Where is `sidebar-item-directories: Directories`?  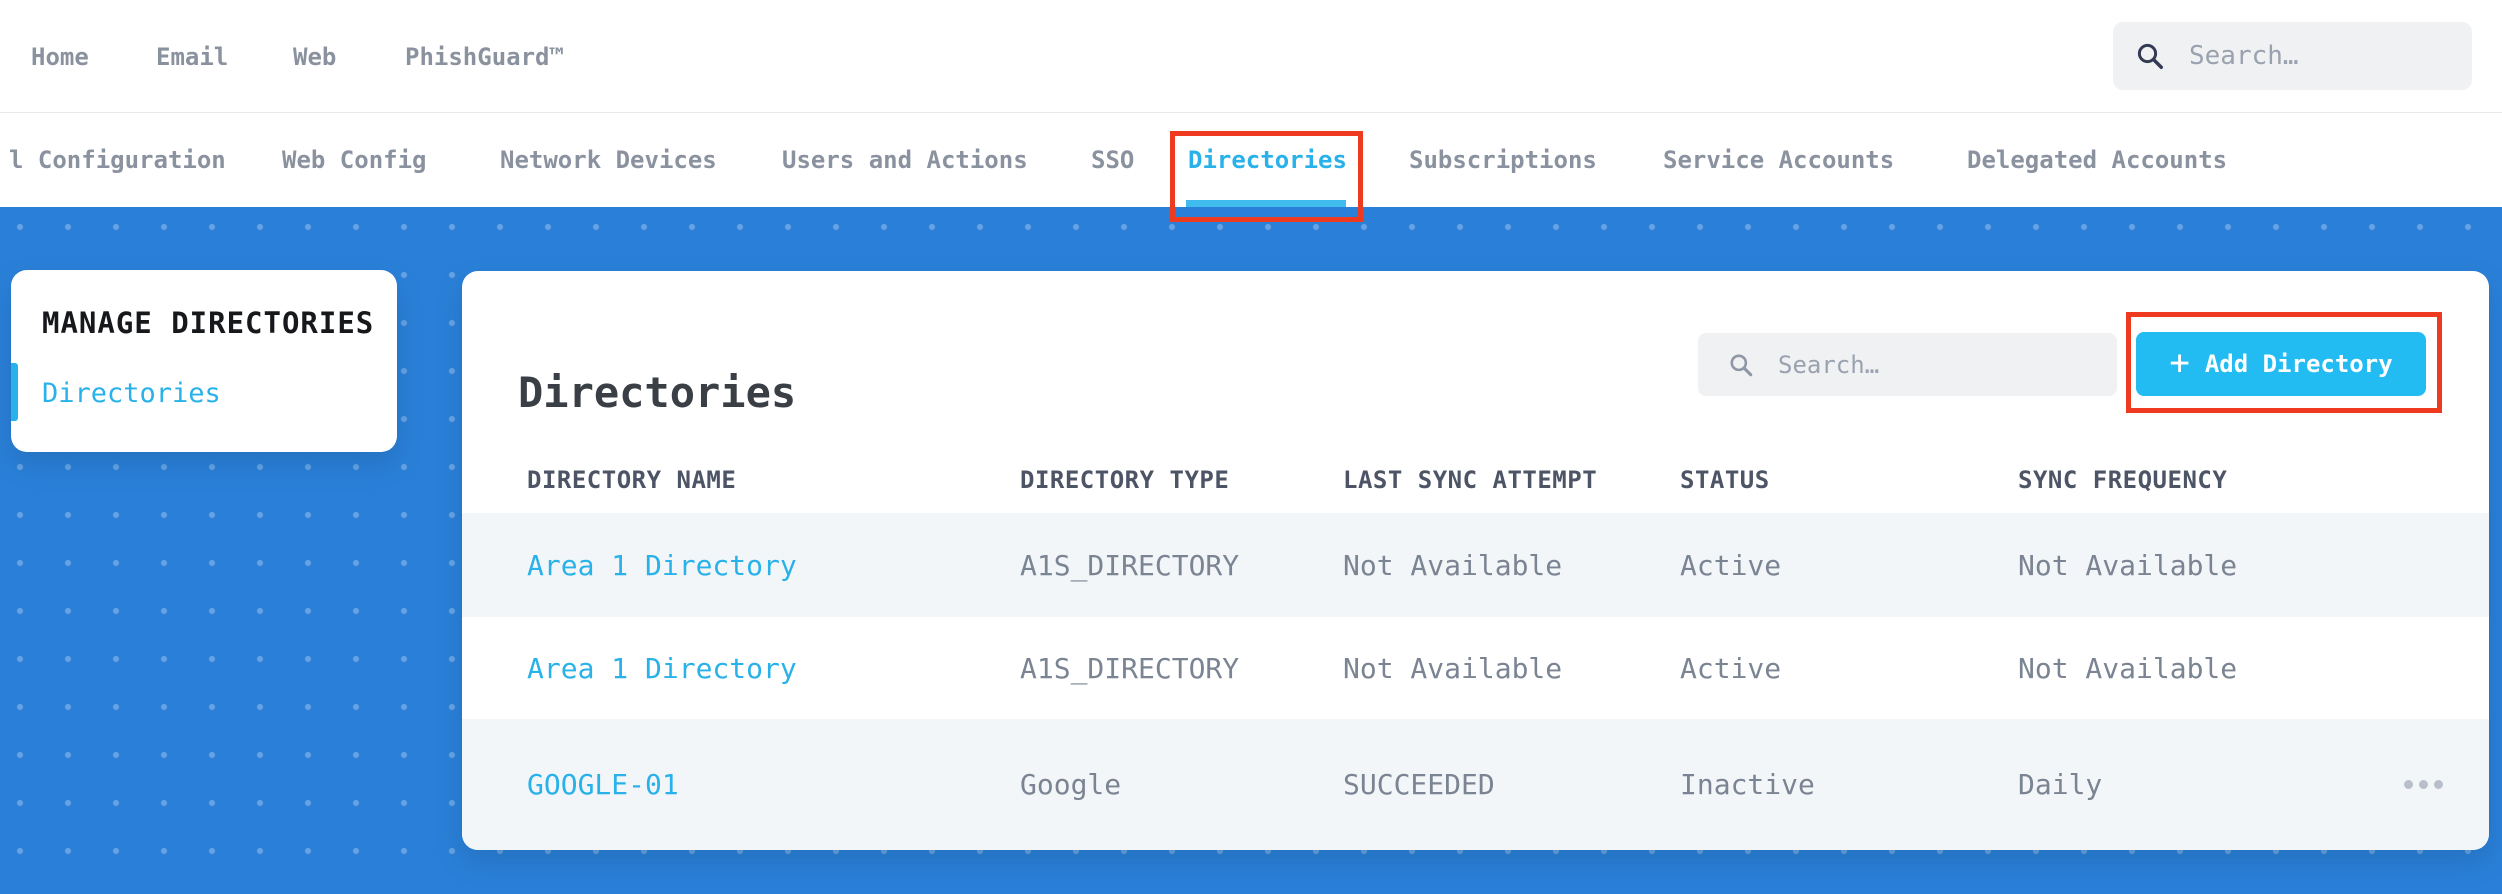 sidebar-item-directories: Directories is located at coordinates (209, 393).